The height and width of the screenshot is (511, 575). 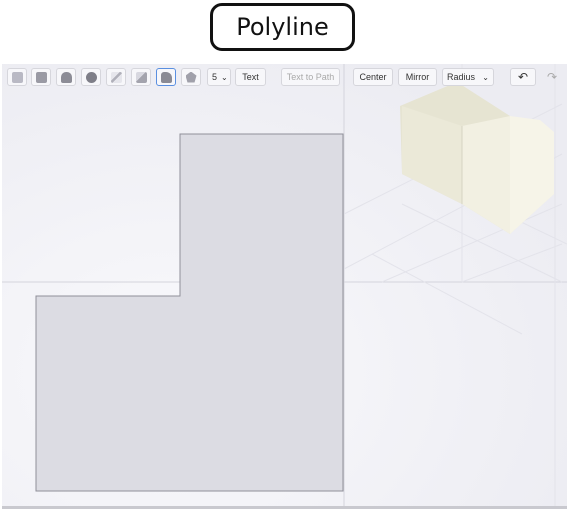 I want to click on sphere-tool-icon, so click(x=91, y=77).